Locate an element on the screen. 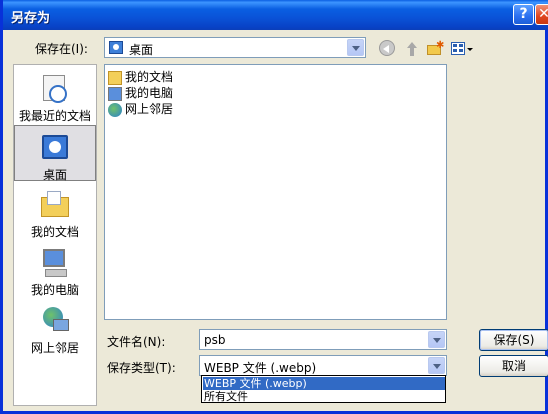 The width and height of the screenshot is (548, 414). list-item: 我的电脑 is located at coordinates (140, 92).